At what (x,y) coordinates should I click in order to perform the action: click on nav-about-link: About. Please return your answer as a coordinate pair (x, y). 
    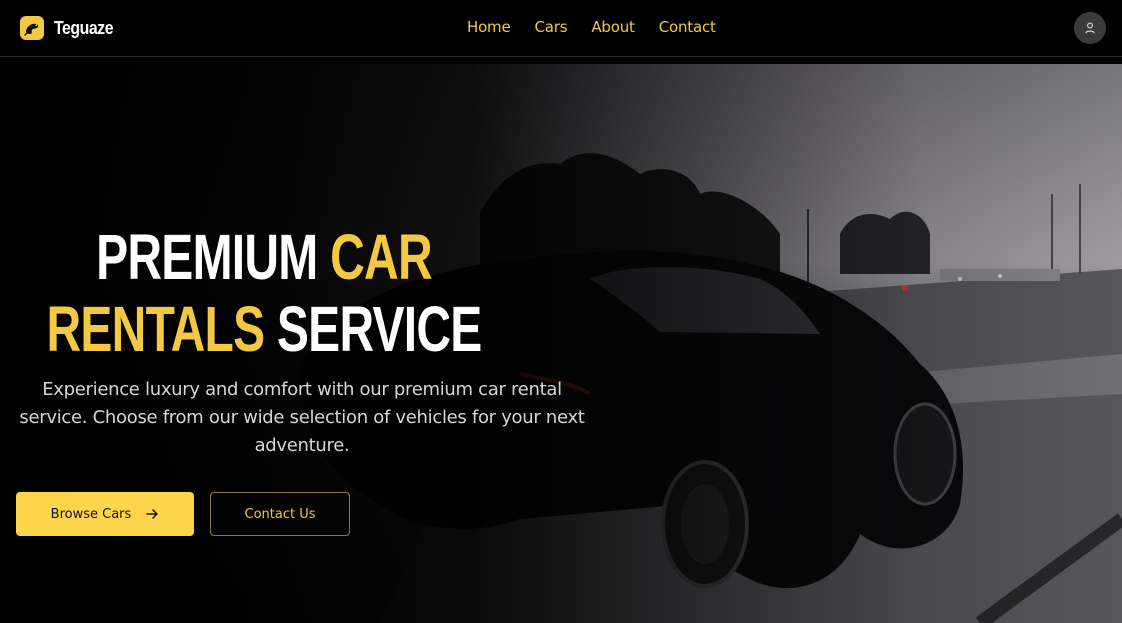
    Looking at the image, I should click on (613, 27).